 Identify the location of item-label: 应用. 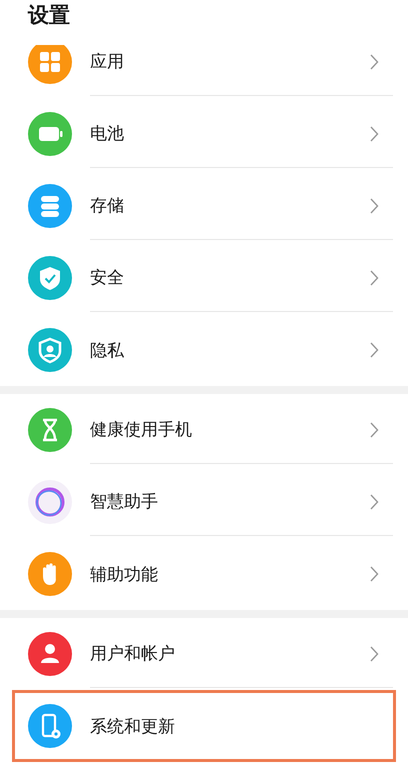
(107, 62).